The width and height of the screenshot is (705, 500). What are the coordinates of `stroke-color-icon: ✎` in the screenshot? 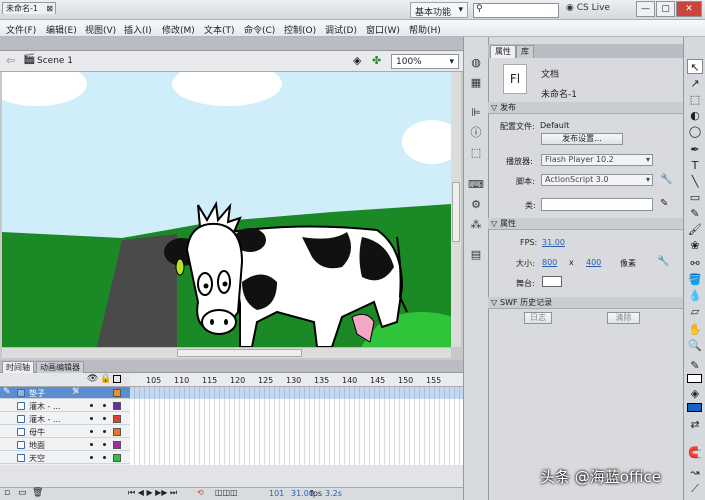 It's located at (695, 365).